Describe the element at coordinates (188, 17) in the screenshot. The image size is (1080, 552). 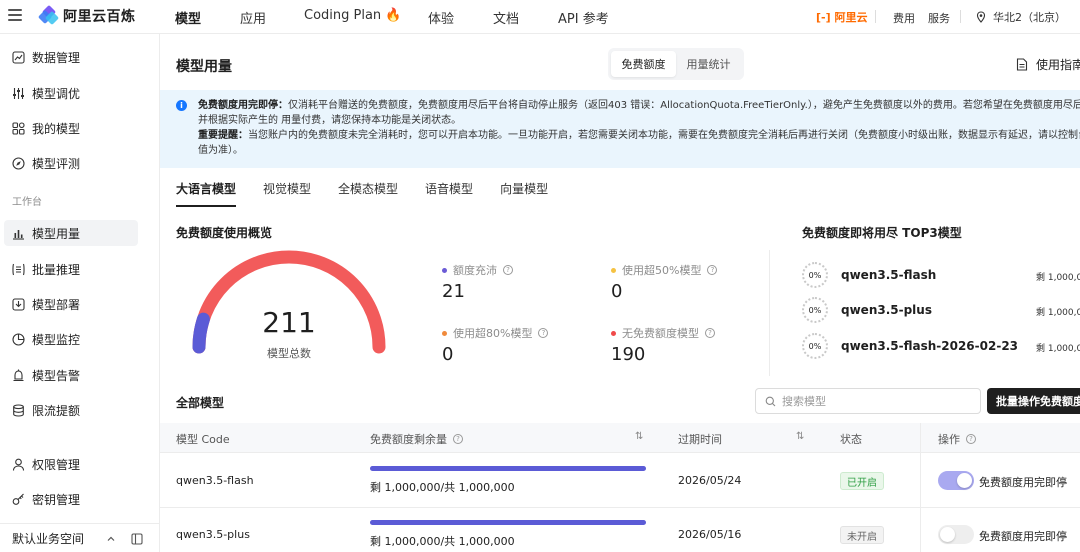
I see `nav-model: 模型` at that location.